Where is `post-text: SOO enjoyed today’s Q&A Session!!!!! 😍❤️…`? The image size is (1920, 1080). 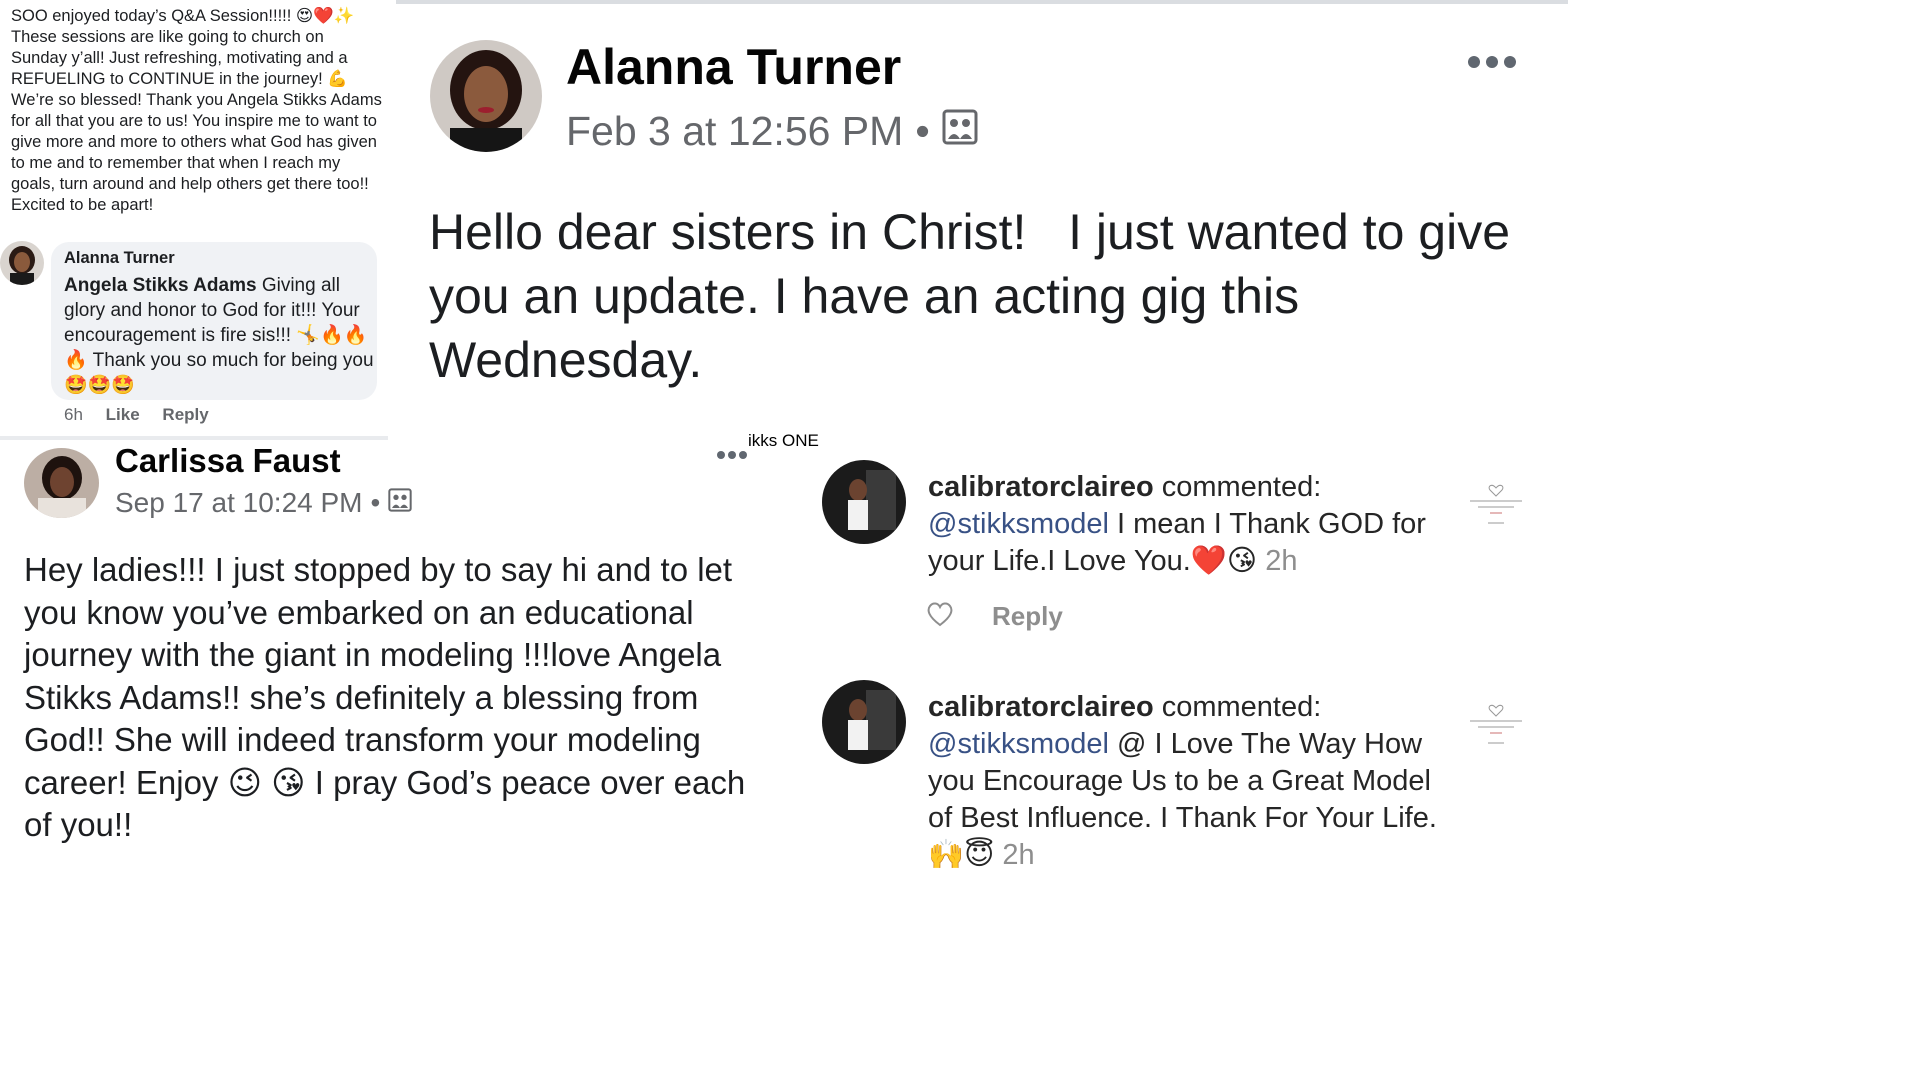 post-text: SOO enjoyed today’s Q&A Session!!!!! 😍❤️… is located at coordinates (196, 110).